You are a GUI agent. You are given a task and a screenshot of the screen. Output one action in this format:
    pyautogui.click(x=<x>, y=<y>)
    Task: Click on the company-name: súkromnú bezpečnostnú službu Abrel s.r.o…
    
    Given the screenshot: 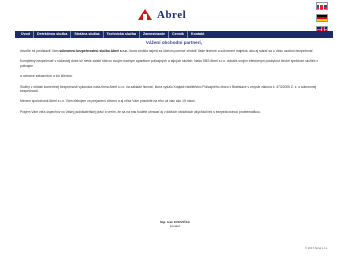 What is the action you would take?
    pyautogui.click(x=93, y=51)
    